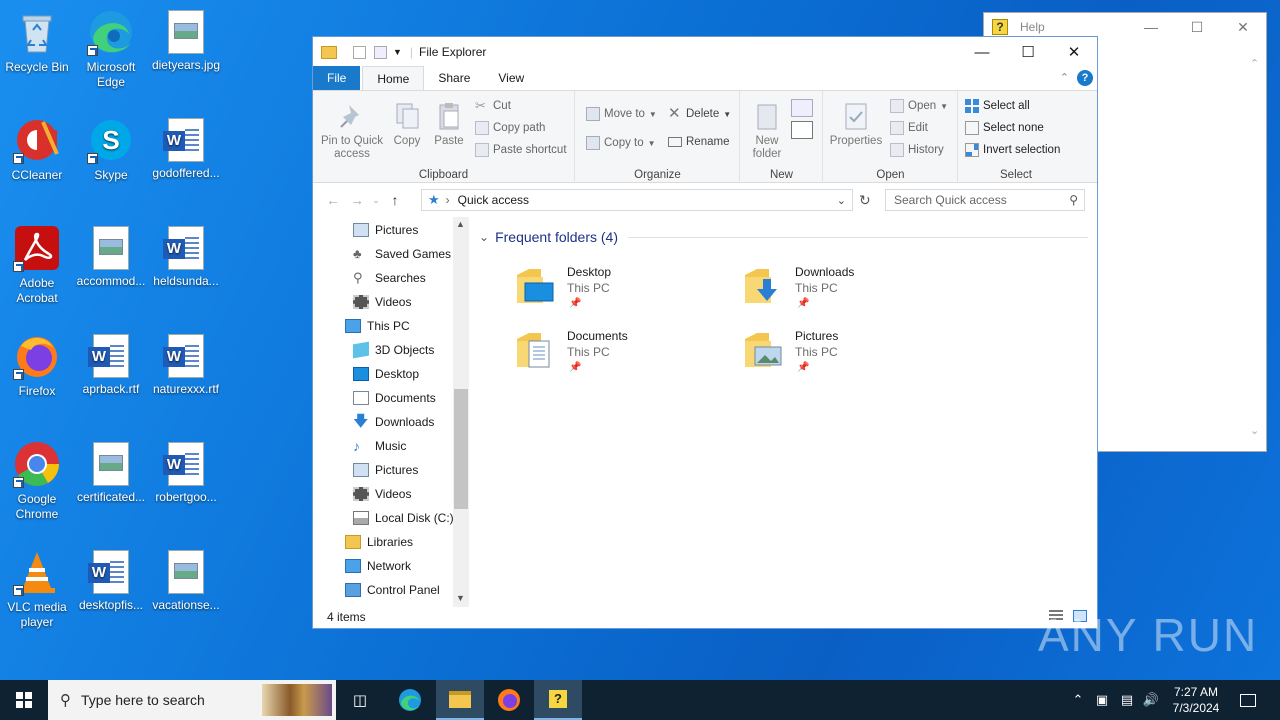  What do you see at coordinates (337, 78) in the screenshot?
I see `tab-file: File` at bounding box center [337, 78].